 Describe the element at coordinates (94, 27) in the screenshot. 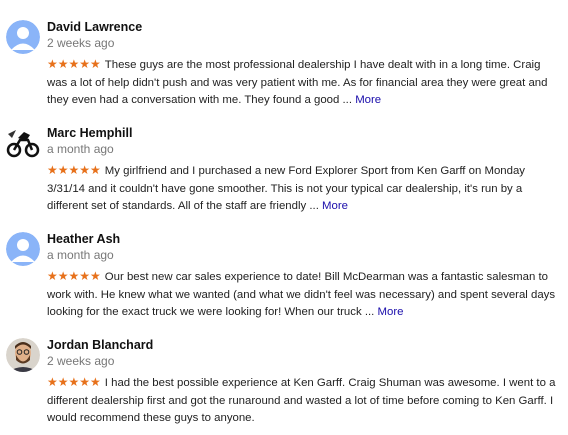

I see `reviewer-name: David Lawrence` at that location.